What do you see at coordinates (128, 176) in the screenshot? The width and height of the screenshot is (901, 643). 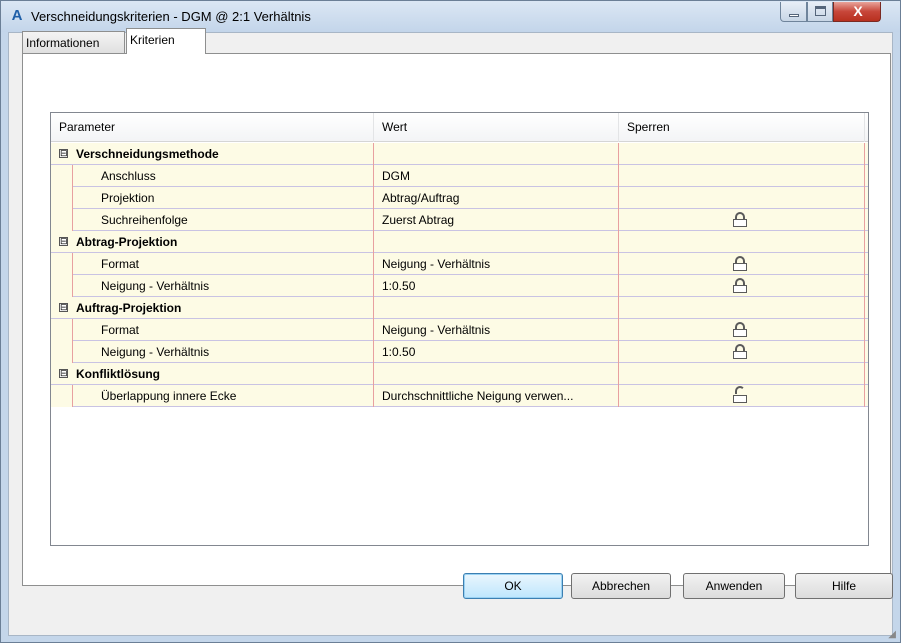 I see `parameter-label: Anschluss` at bounding box center [128, 176].